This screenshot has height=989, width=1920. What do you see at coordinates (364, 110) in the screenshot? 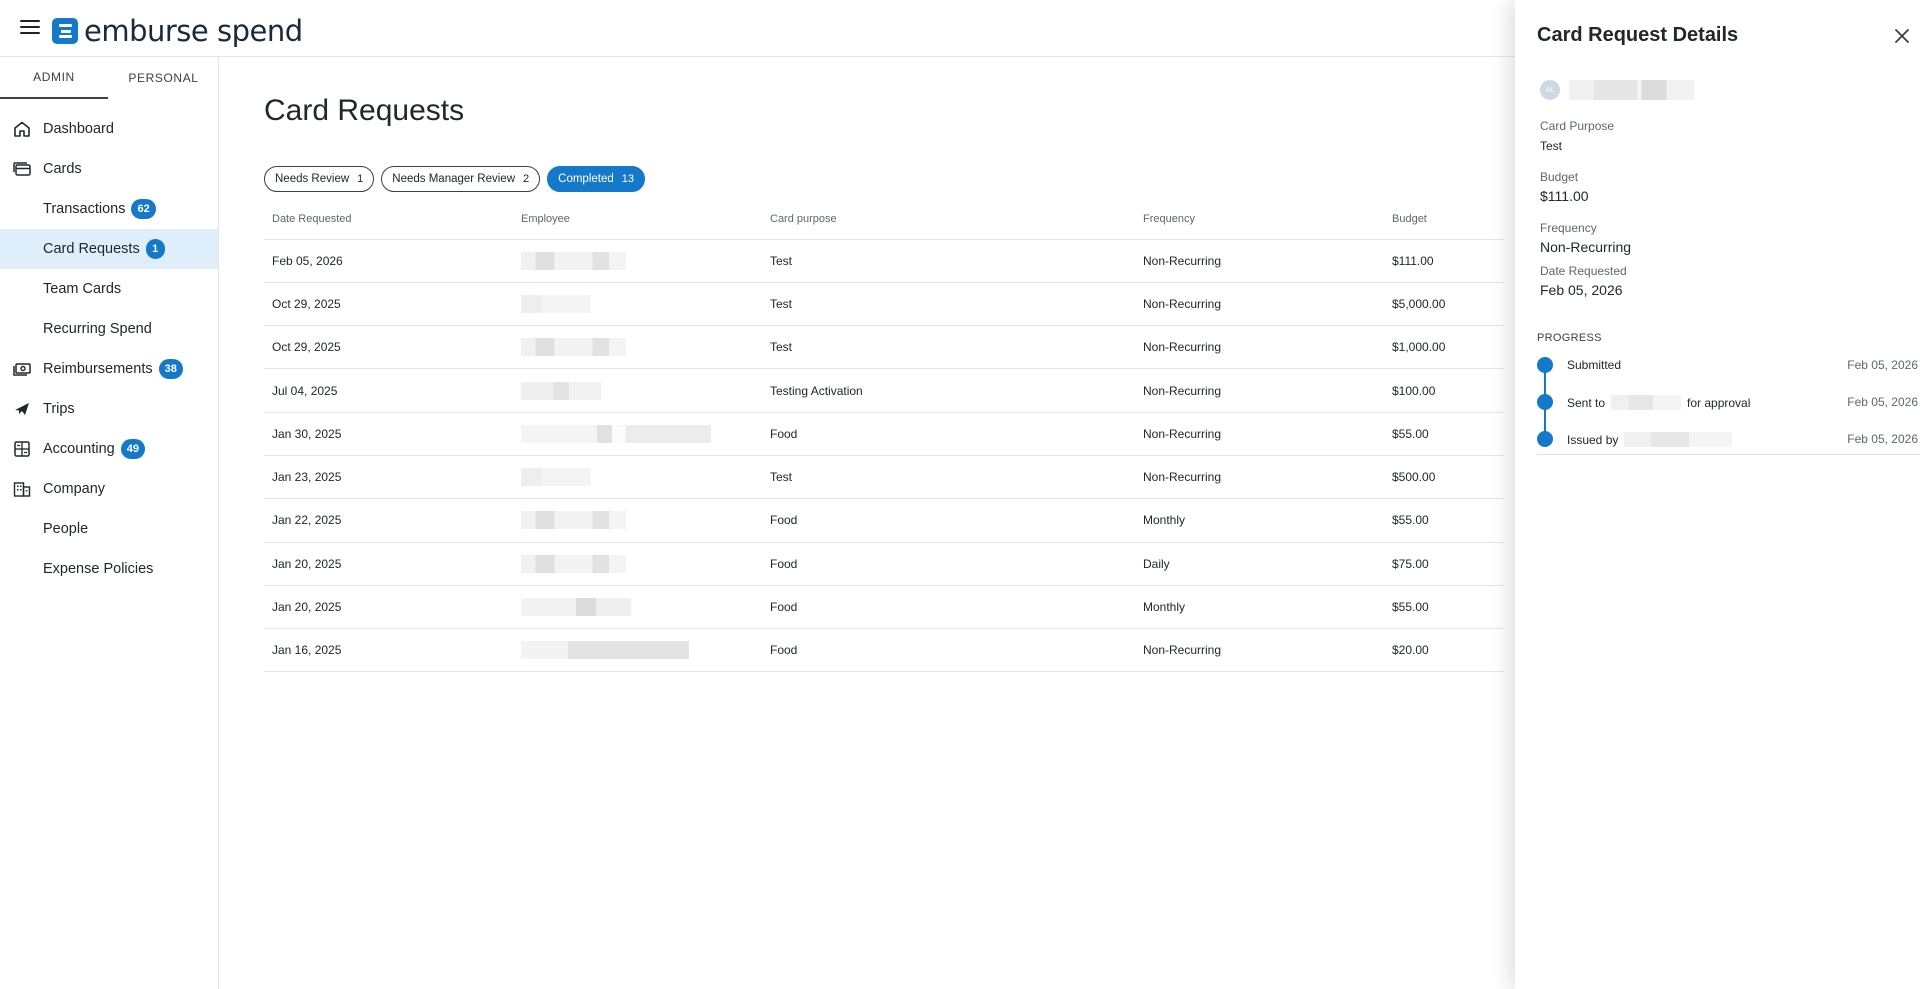
I see `page-title: Card Requests` at bounding box center [364, 110].